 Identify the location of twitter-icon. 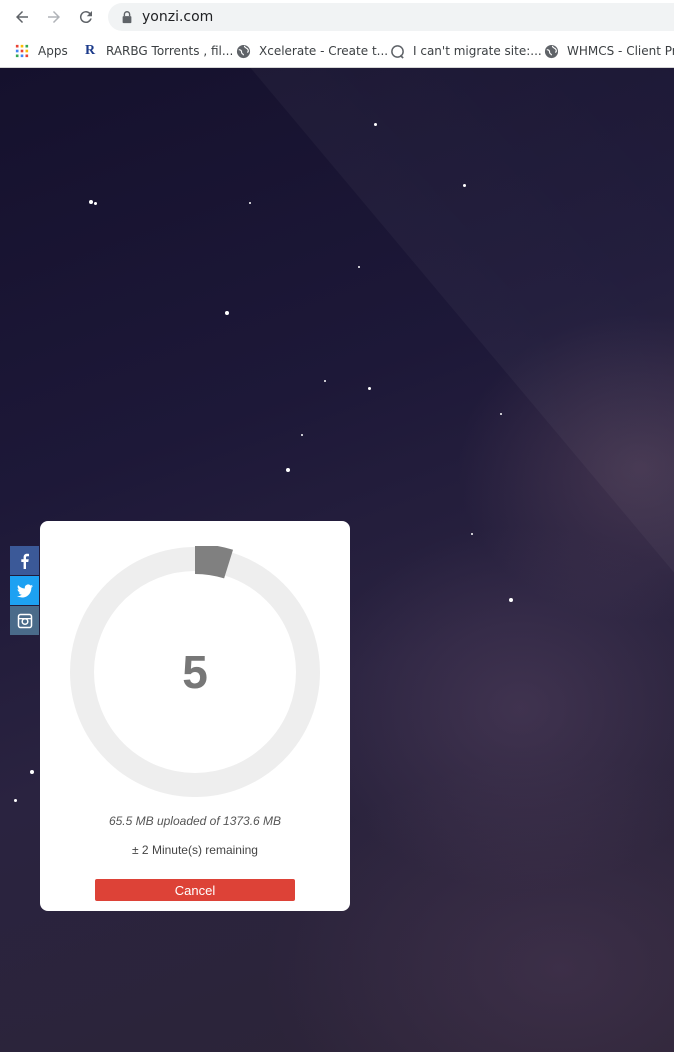
(24, 590).